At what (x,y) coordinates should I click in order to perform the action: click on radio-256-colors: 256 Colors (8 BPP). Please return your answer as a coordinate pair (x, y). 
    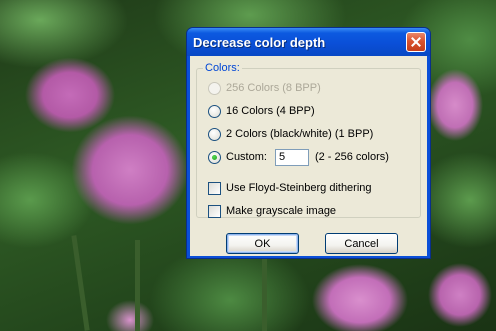
    Looking at the image, I should click on (264, 88).